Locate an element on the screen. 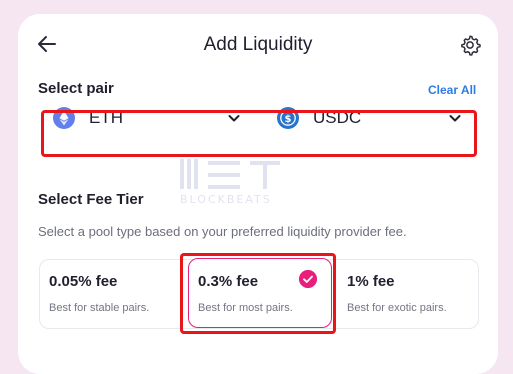 Image resolution: width=513 pixels, height=374 pixels. fee-tier-title: 0.05% fee is located at coordinates (83, 281).